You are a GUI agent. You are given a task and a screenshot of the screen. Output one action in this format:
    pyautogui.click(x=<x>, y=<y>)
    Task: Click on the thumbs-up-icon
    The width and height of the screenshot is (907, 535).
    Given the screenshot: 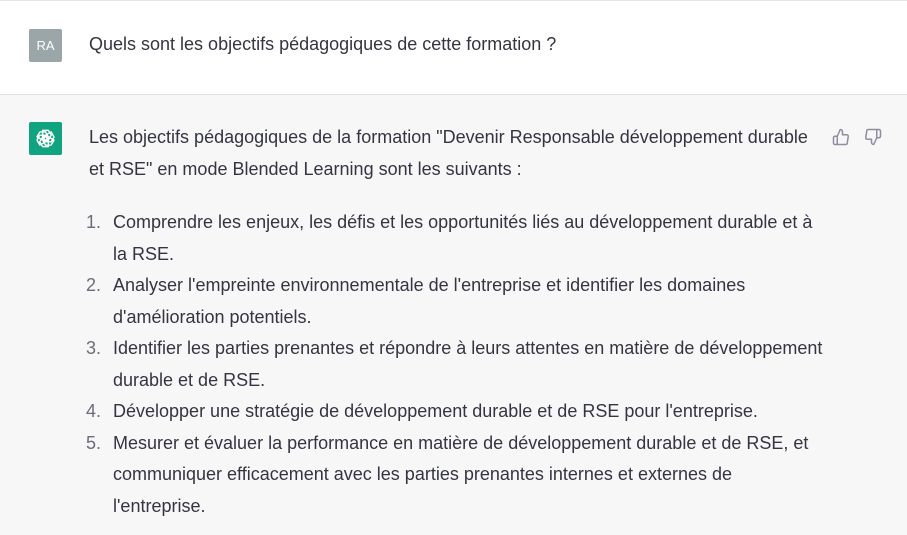 What is the action you would take?
    pyautogui.click(x=840, y=137)
    